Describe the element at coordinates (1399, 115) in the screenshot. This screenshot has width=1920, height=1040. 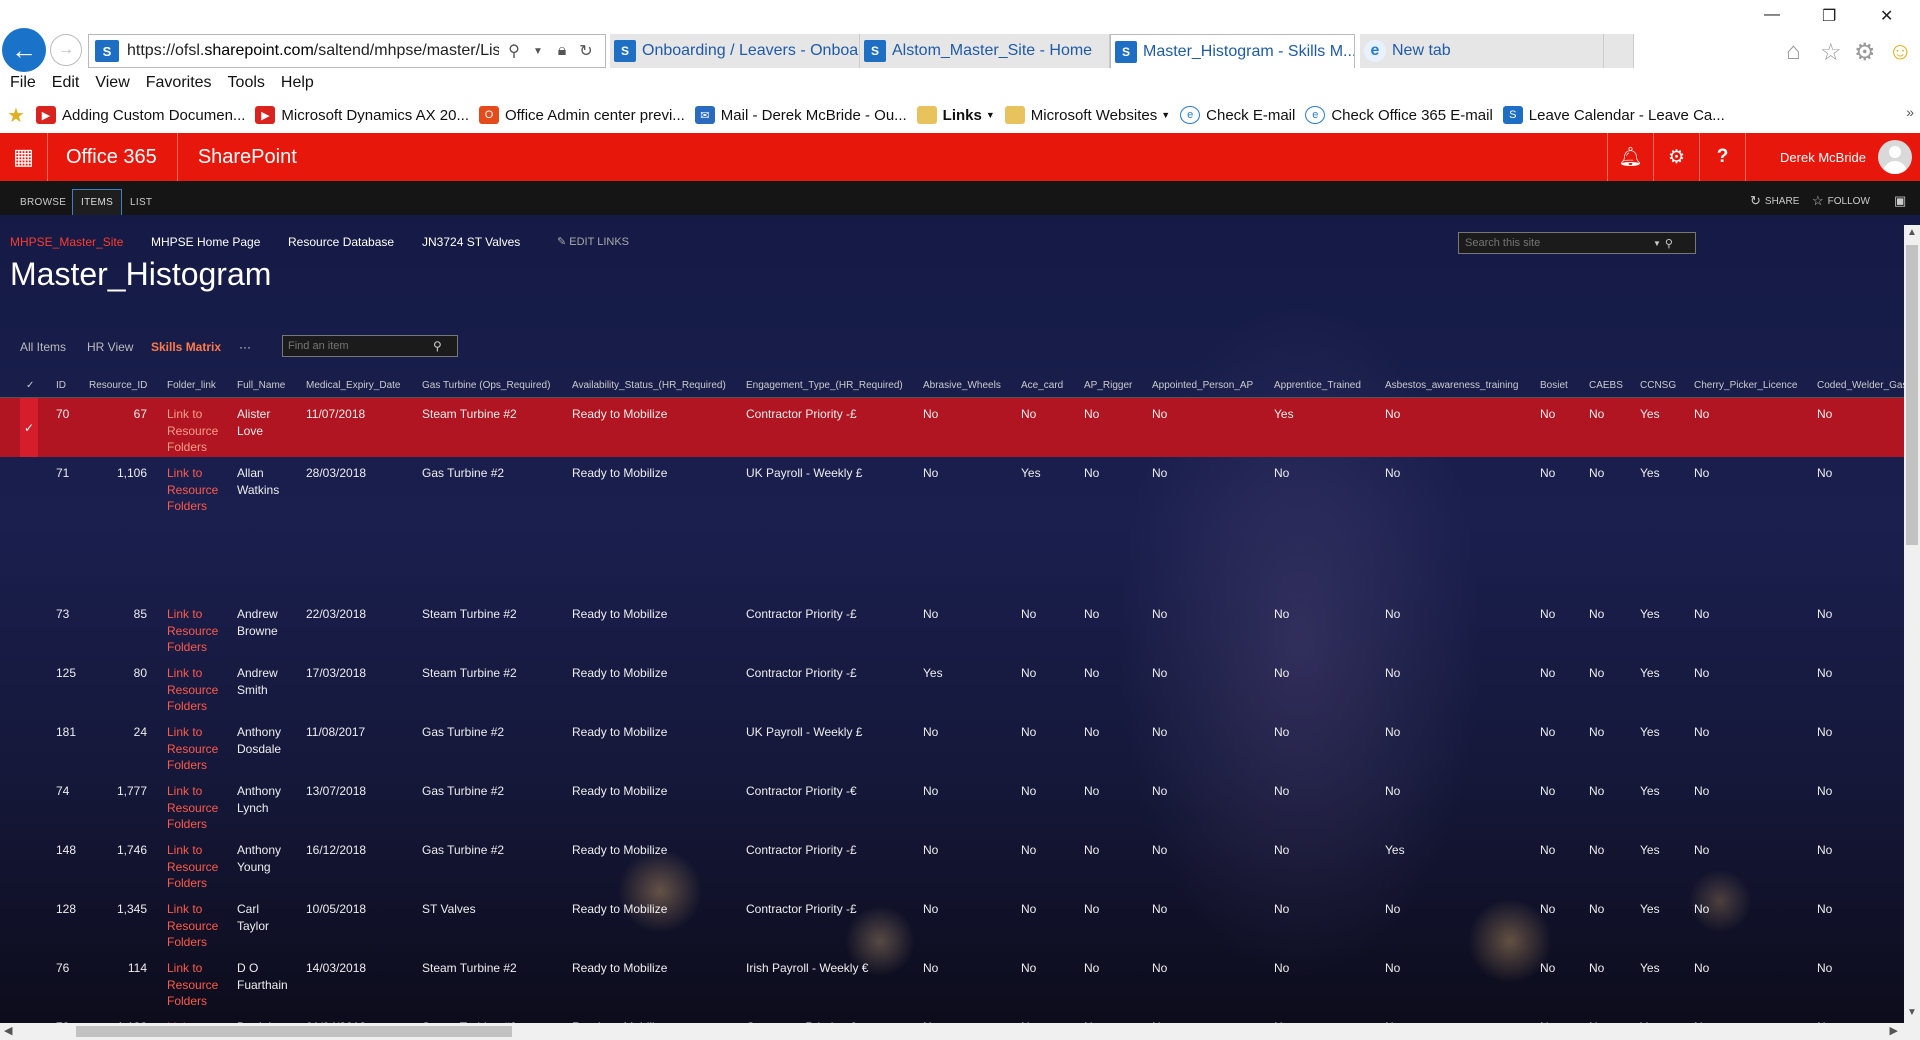
I see `favorite-link: e Check Office 365 E-mail` at that location.